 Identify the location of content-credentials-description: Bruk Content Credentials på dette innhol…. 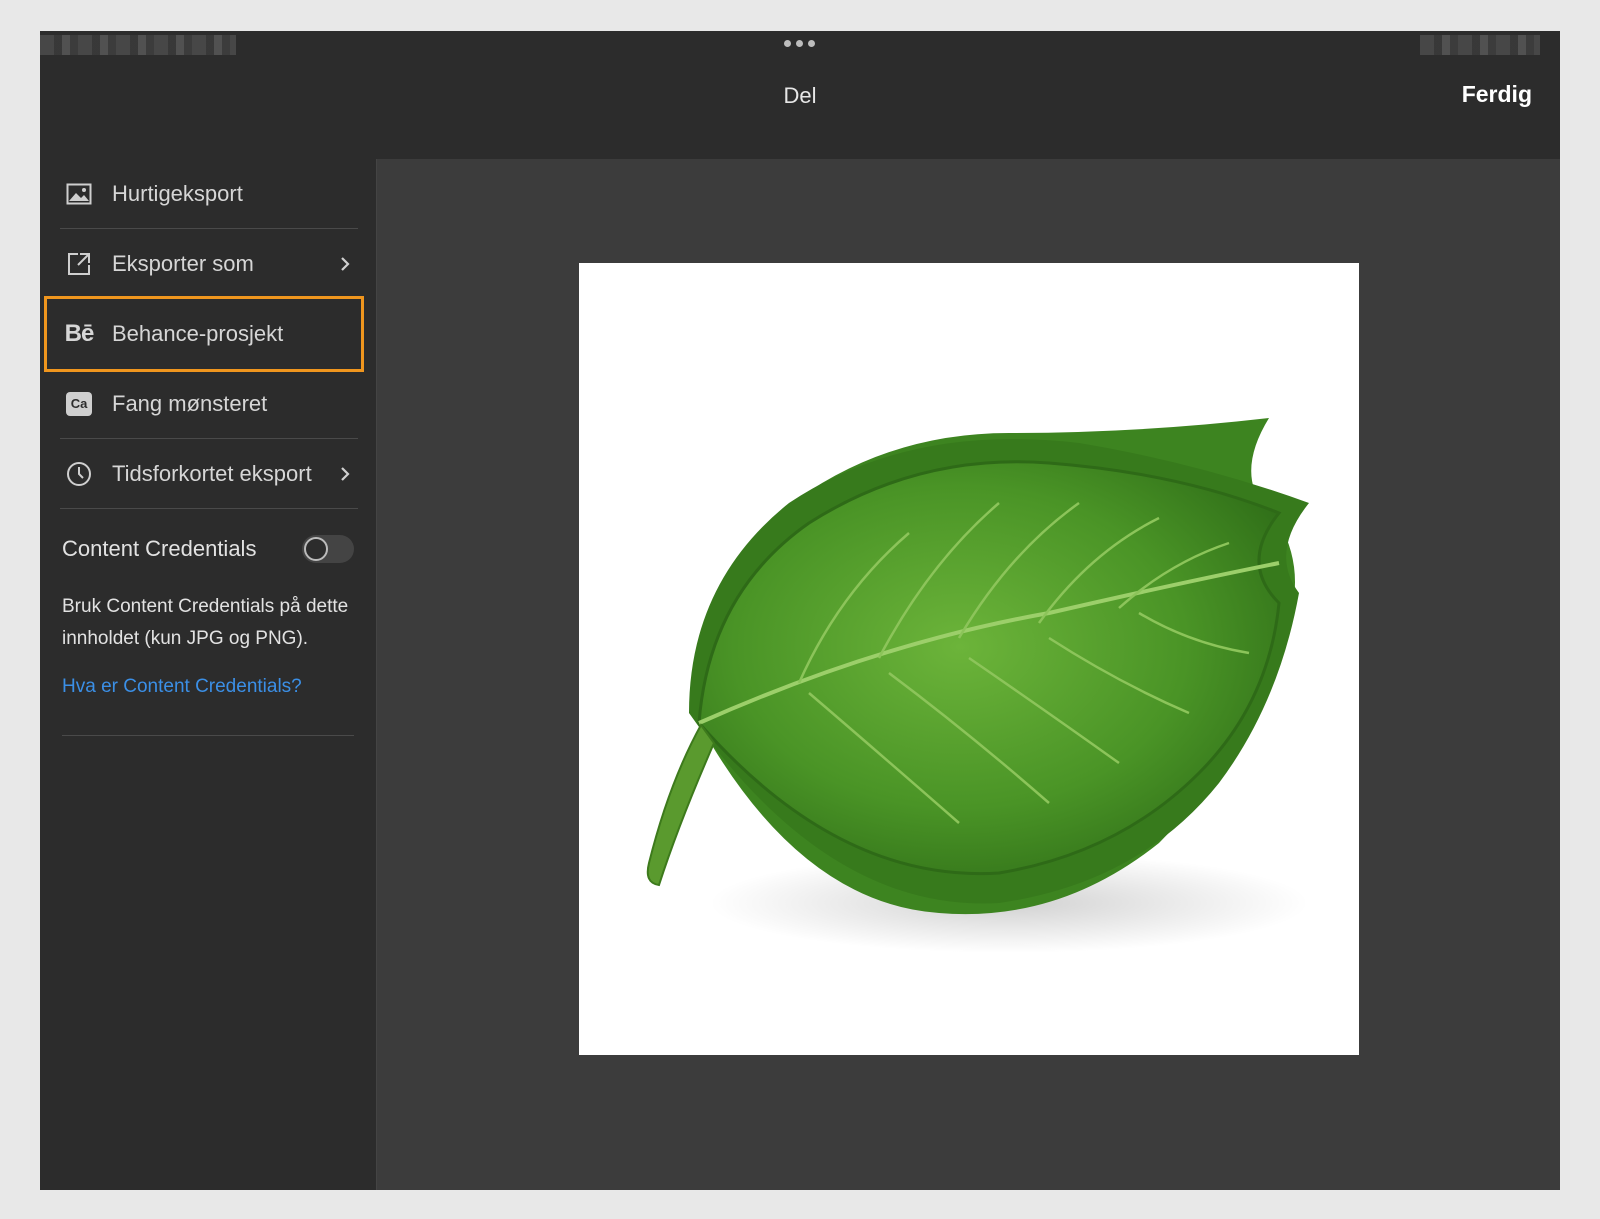
(205, 622).